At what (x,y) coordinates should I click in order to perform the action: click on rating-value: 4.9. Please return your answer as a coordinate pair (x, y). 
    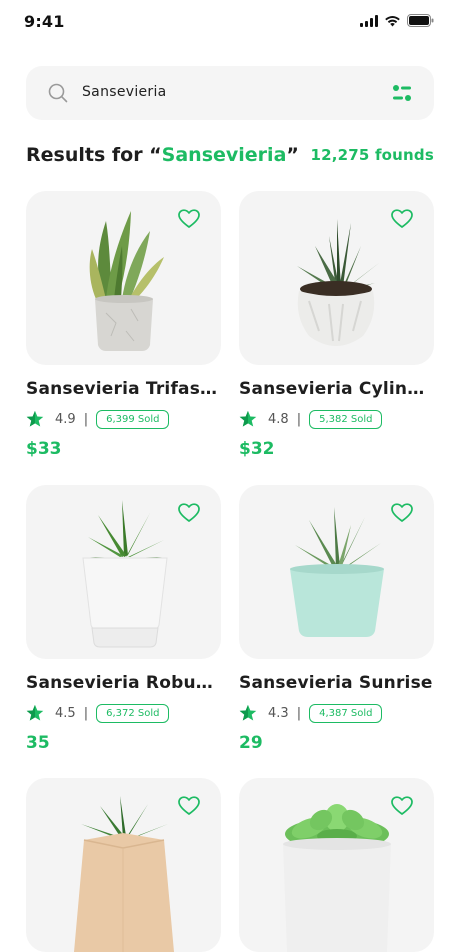
    Looking at the image, I should click on (65, 419).